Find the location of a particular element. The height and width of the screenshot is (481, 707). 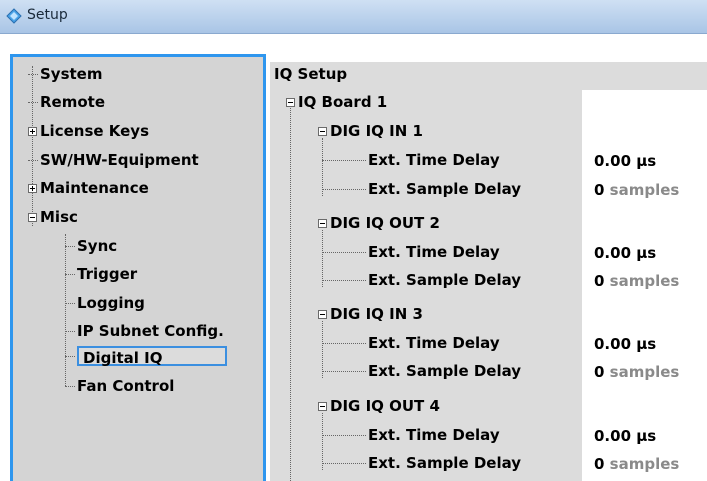

tree-node-iq-board: IQ Board 1 is located at coordinates (336, 102).